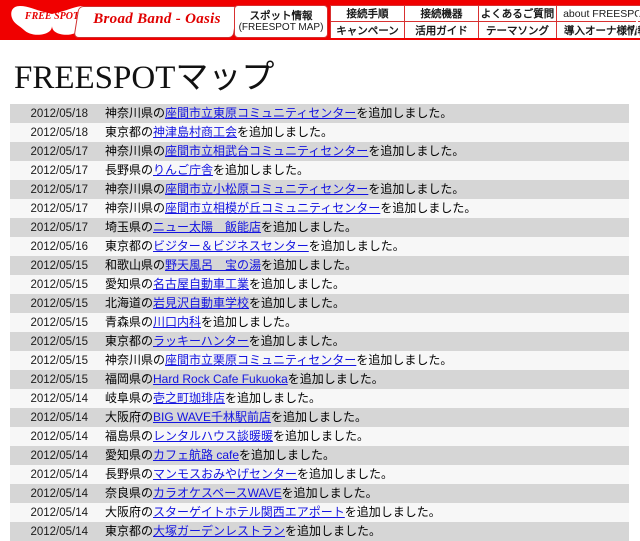  I want to click on spot-link: 神津島村商工会, so click(195, 132).